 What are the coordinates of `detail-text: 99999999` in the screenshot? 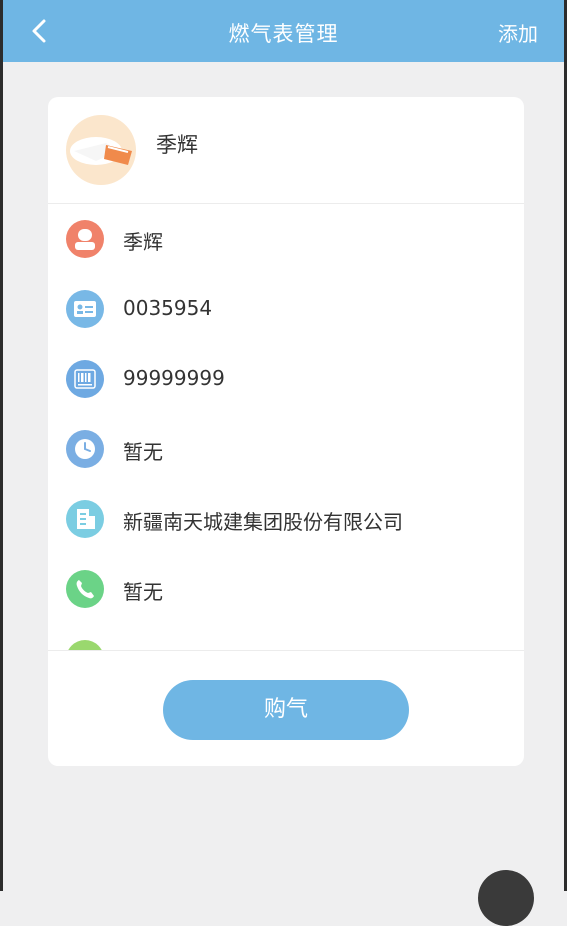 It's located at (174, 378).